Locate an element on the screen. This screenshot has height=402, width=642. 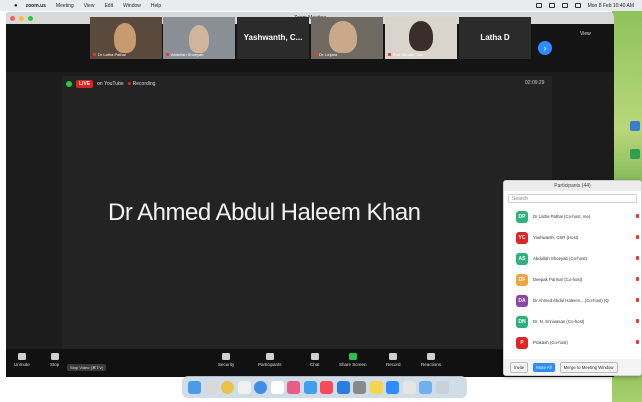
shield-icon is located at coordinates (226, 356).